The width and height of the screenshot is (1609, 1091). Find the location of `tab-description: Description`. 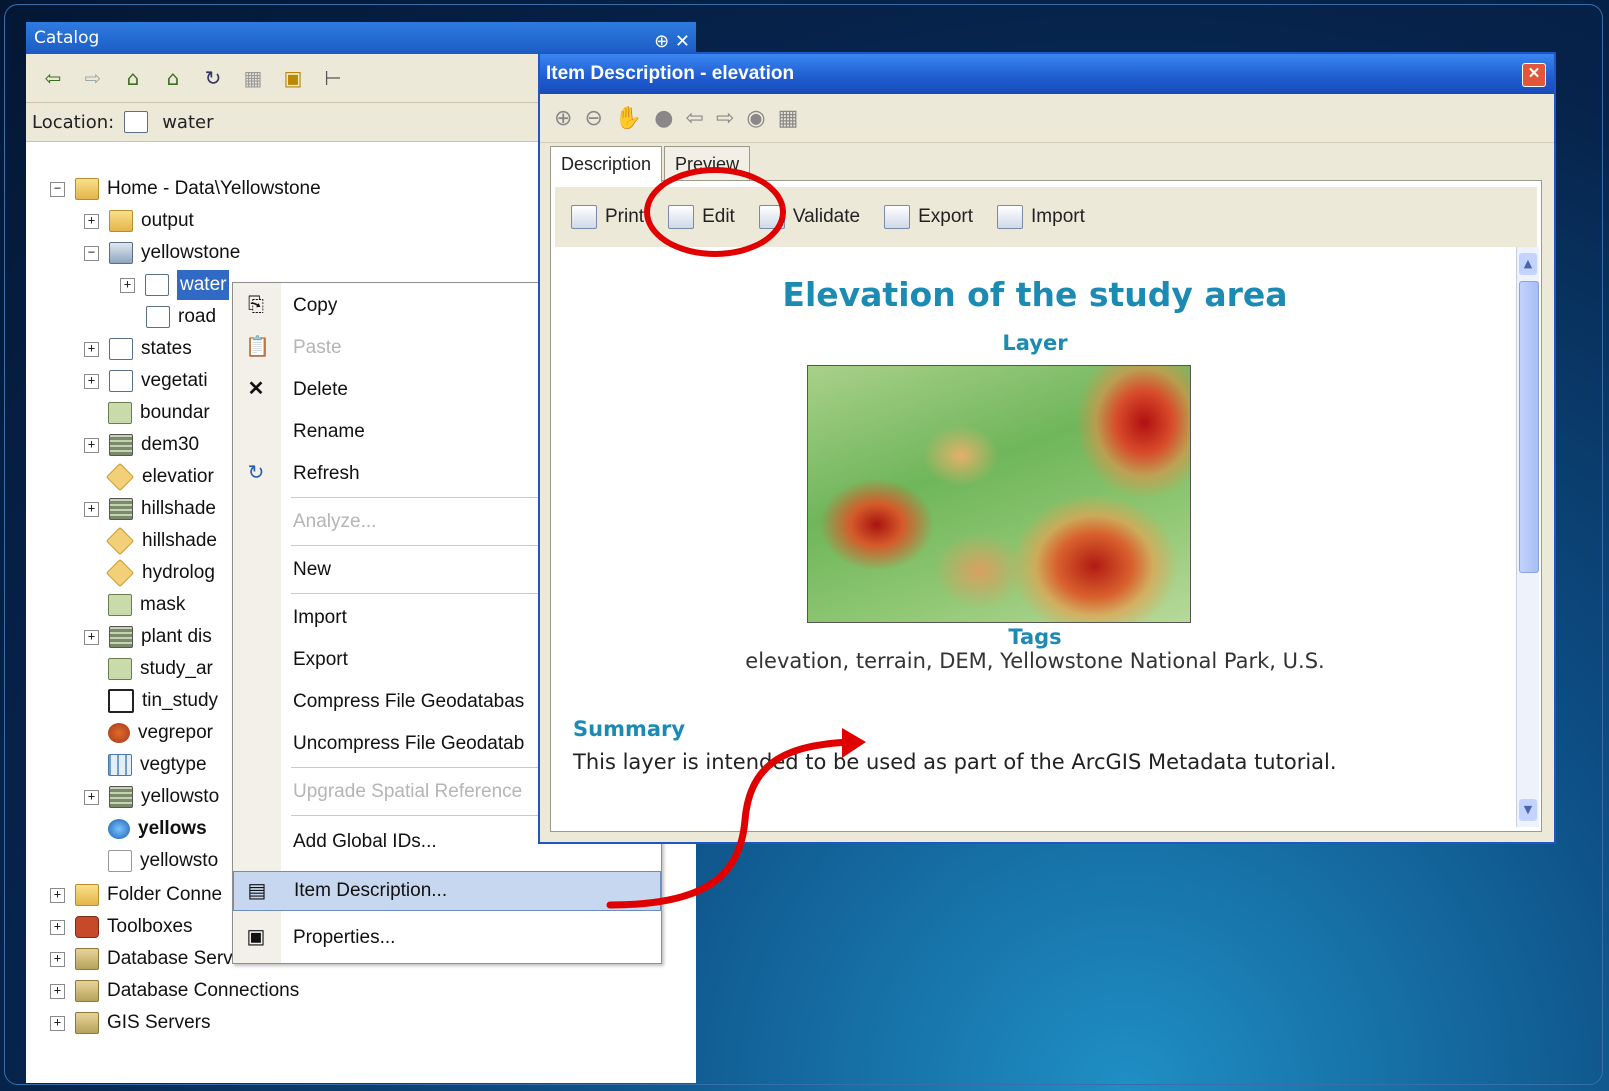

tab-description: Description is located at coordinates (606, 164).